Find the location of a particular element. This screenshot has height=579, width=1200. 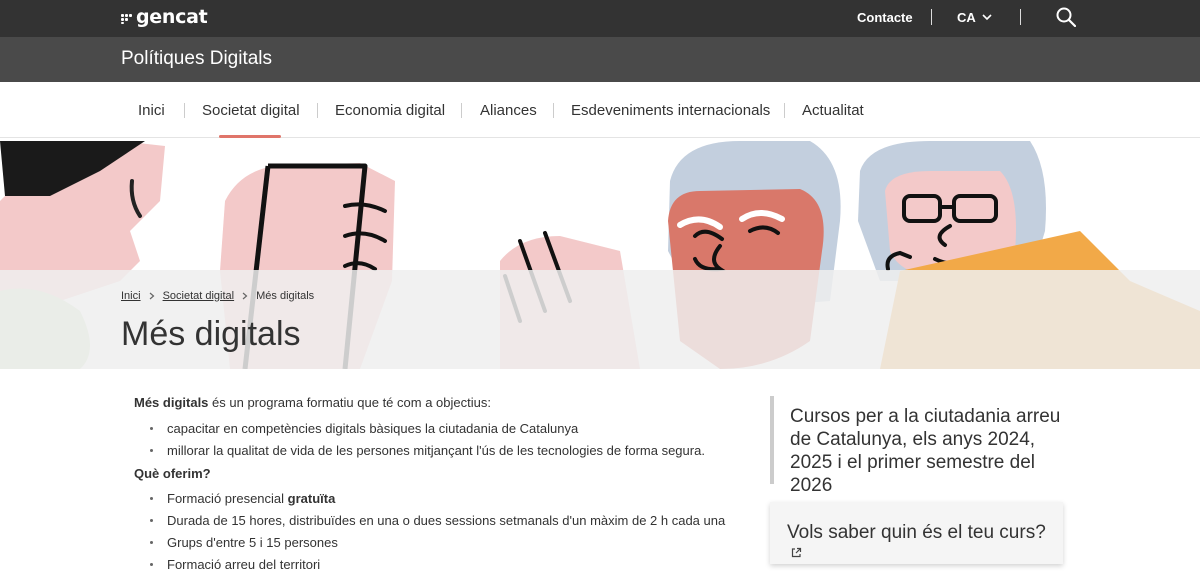

breadcrumb: Inici Societat digital Més digitals is located at coordinates (217, 296).